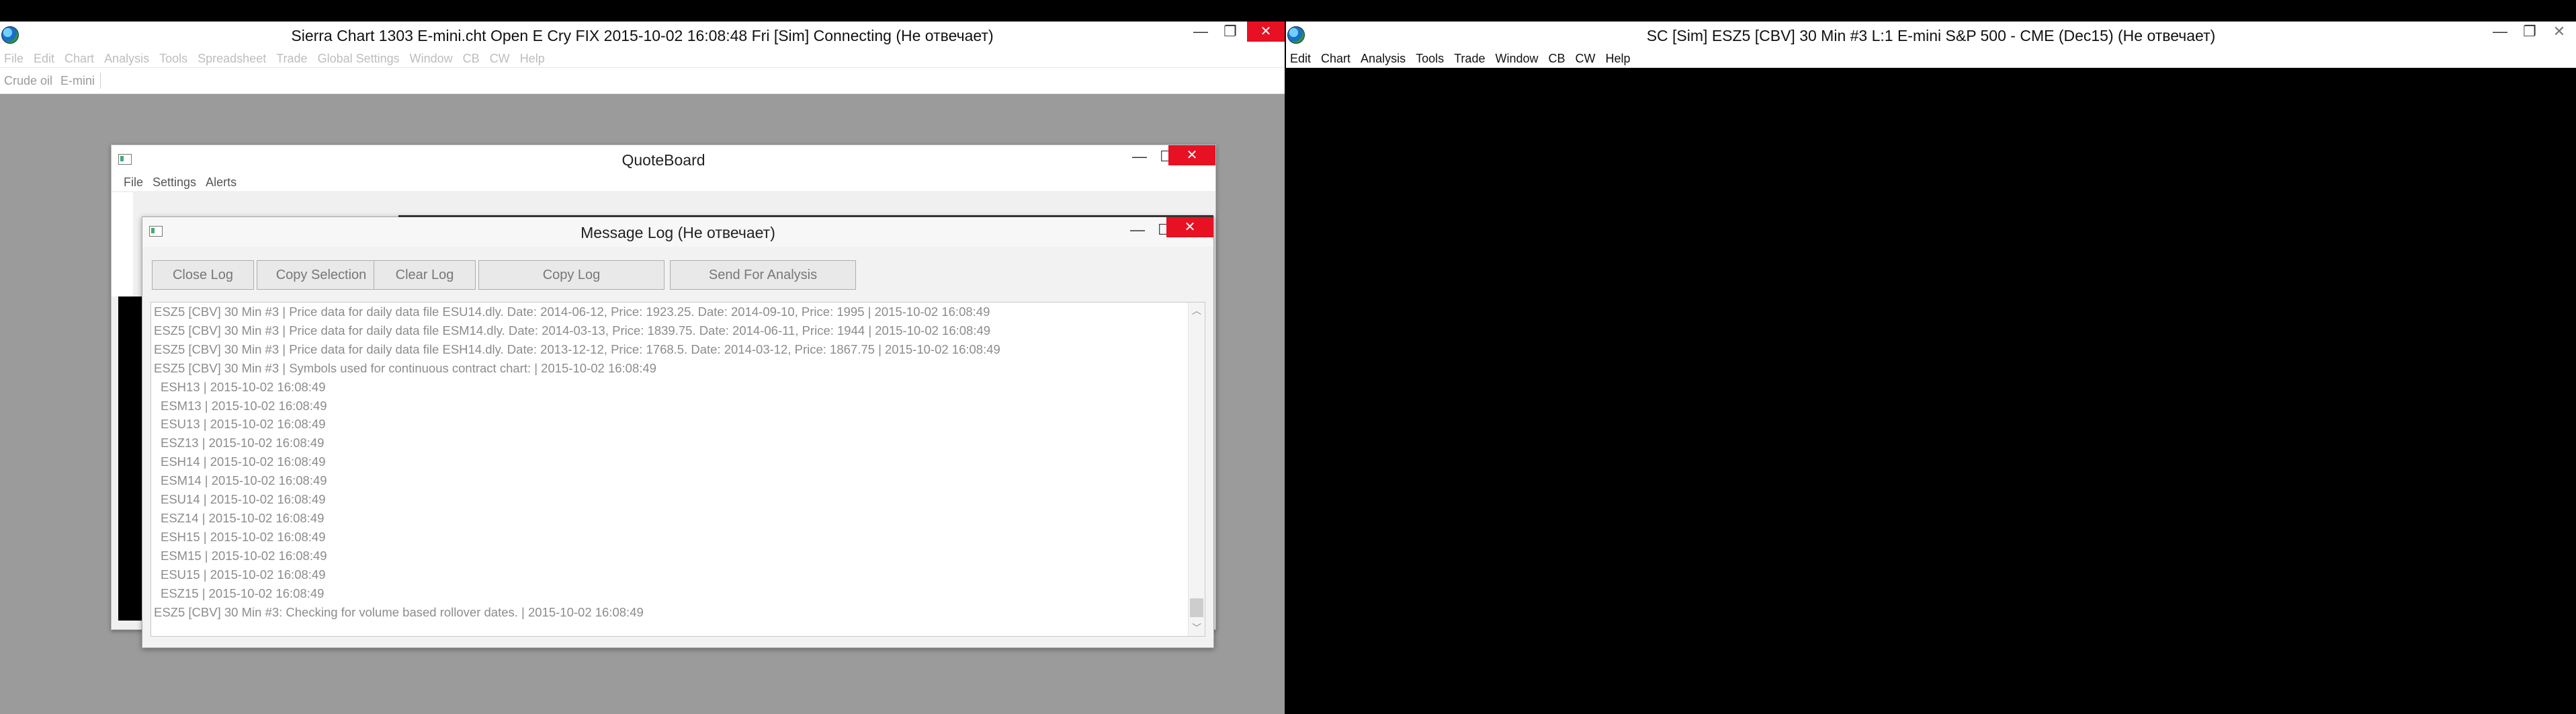 This screenshot has width=2576, height=714. Describe the element at coordinates (244, 406) in the screenshot. I see `log-line: ESM13 | 2015-10-02 16:08:49` at that location.